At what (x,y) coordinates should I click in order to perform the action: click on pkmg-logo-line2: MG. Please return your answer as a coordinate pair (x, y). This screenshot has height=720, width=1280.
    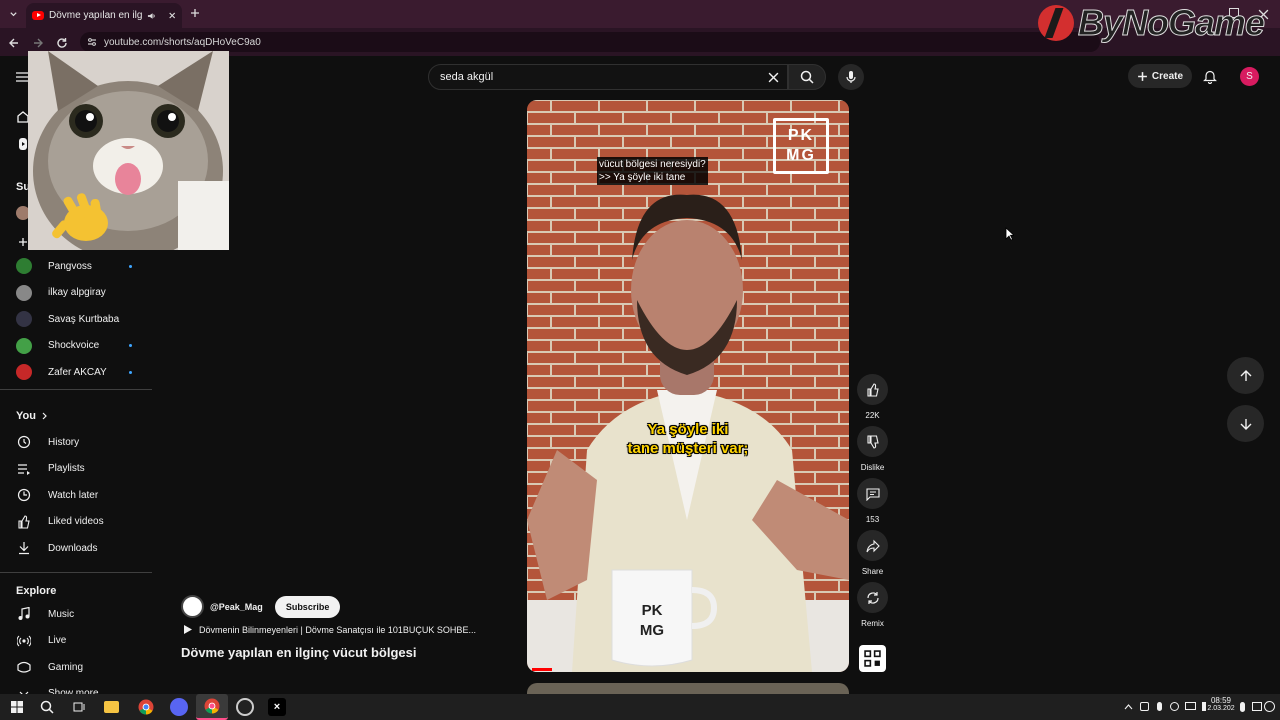
    Looking at the image, I should click on (801, 155).